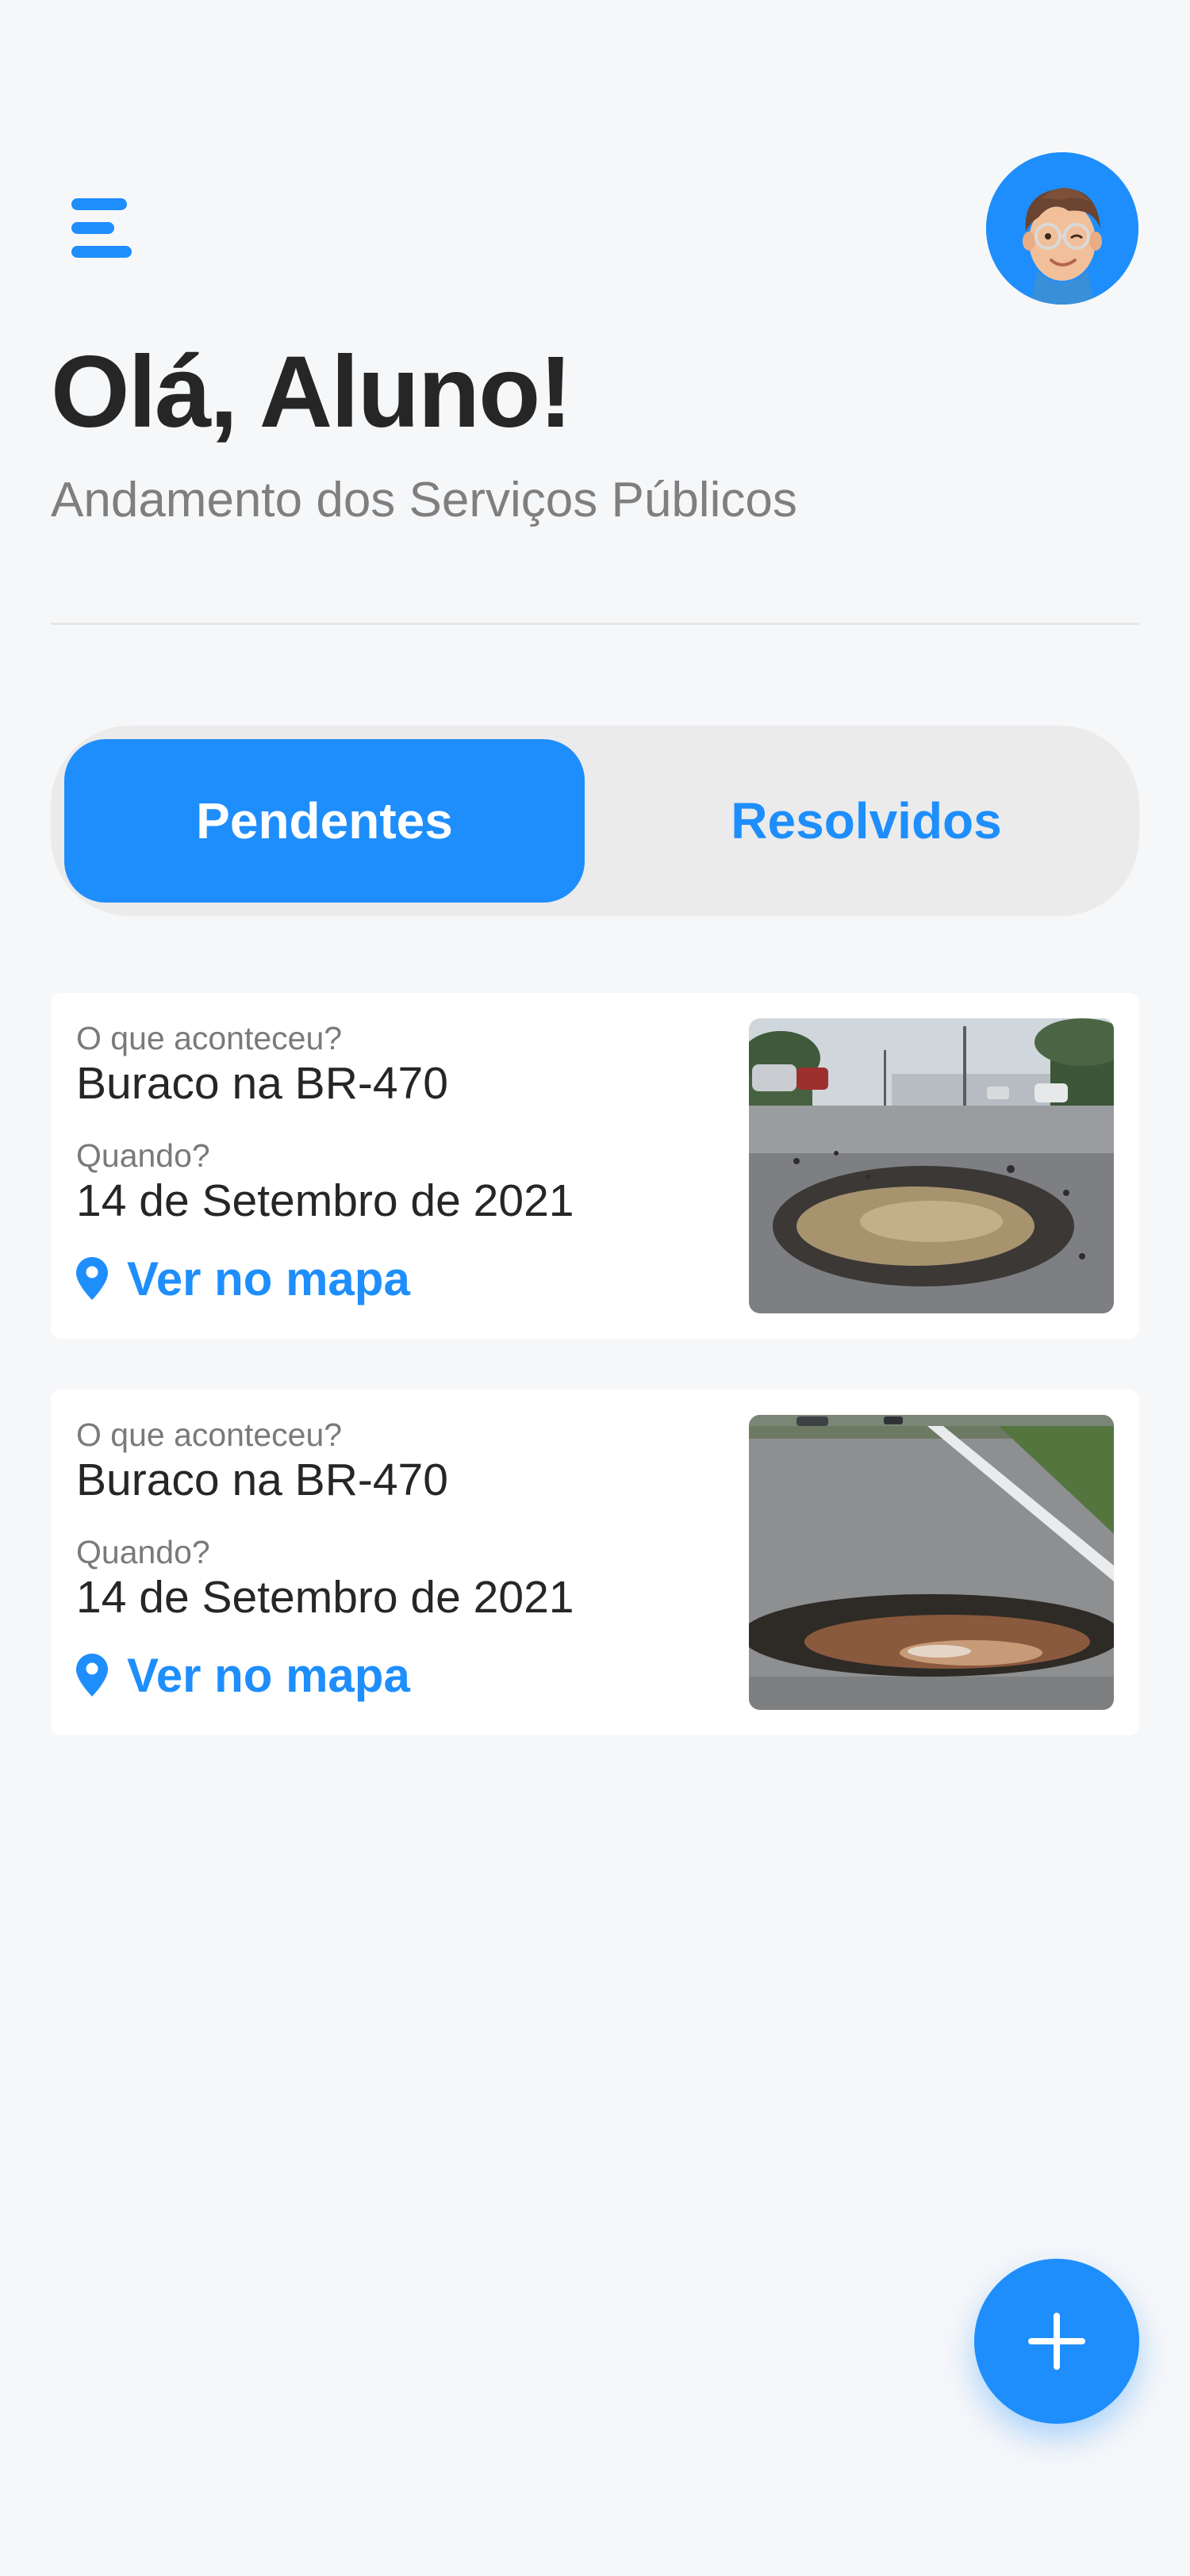 The image size is (1190, 2576). What do you see at coordinates (312, 392) in the screenshot?
I see `page-title: Olá, Aluno!` at bounding box center [312, 392].